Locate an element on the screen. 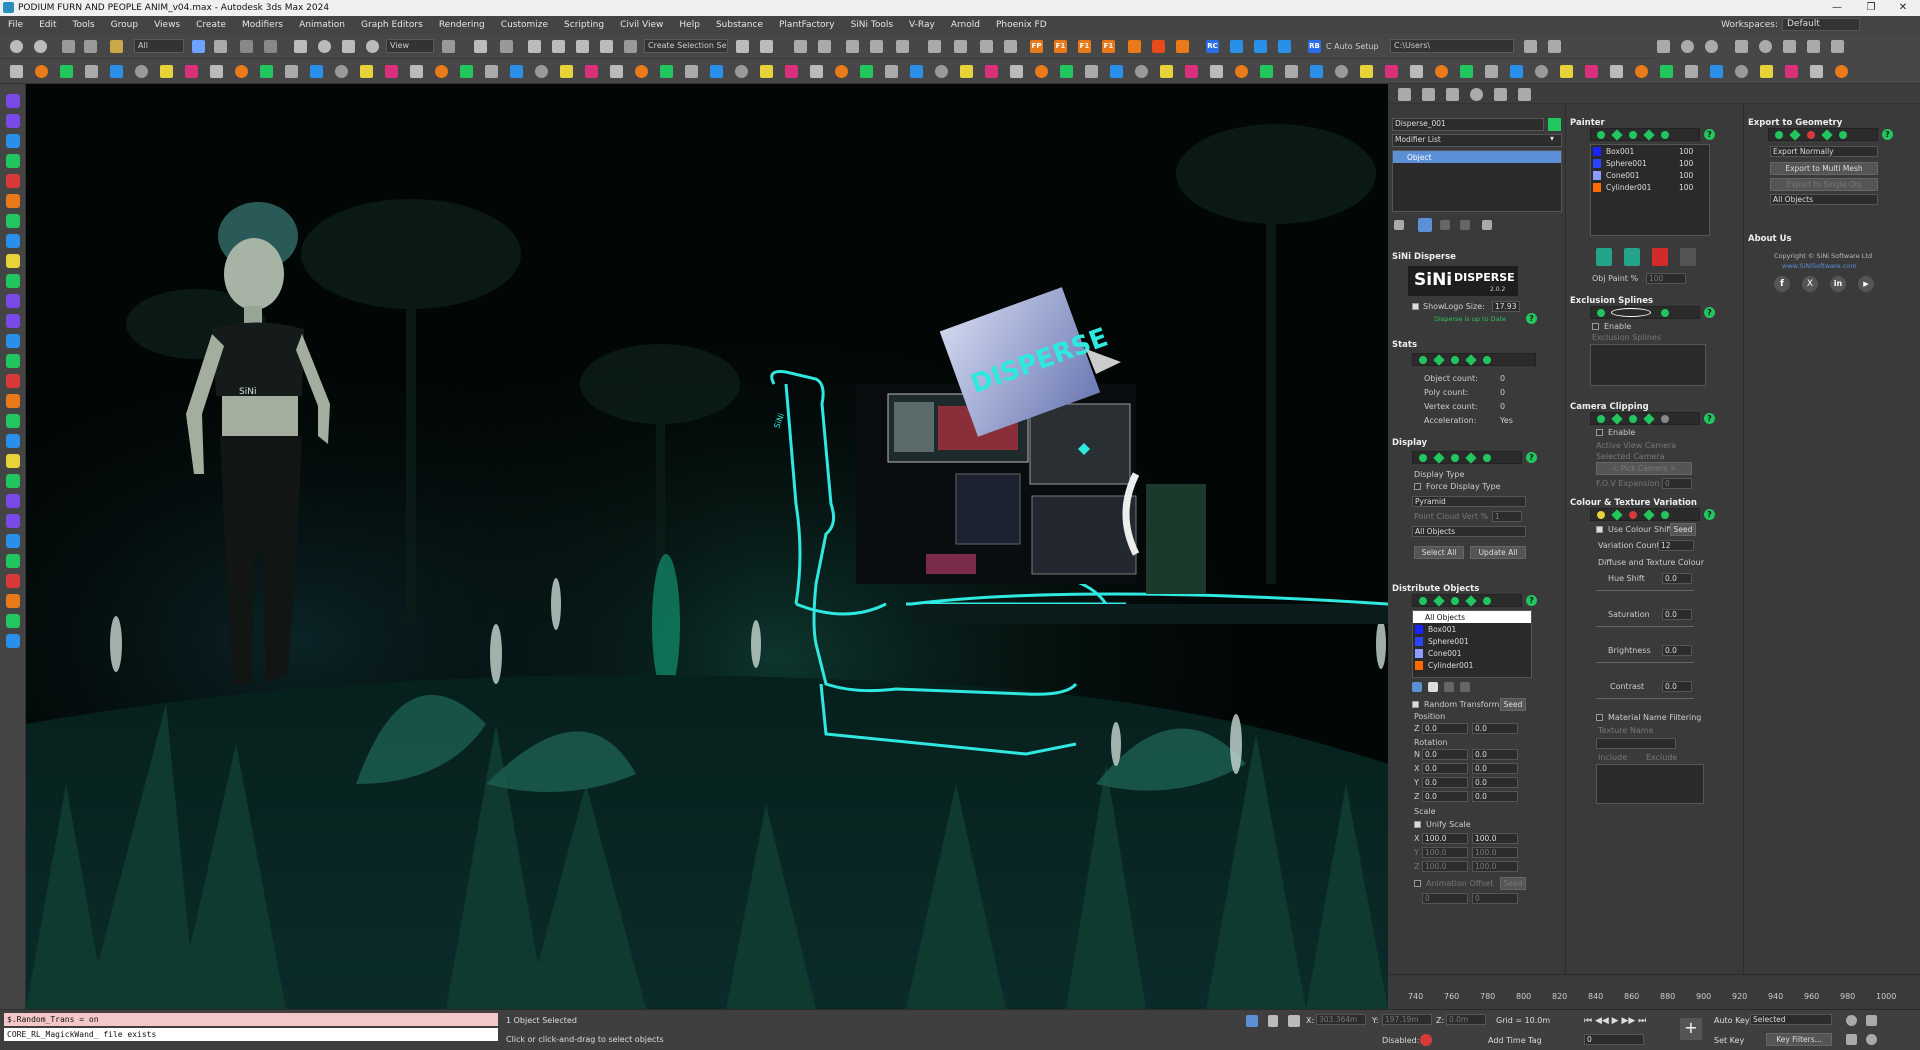  about-header: About Us is located at coordinates (1770, 239).